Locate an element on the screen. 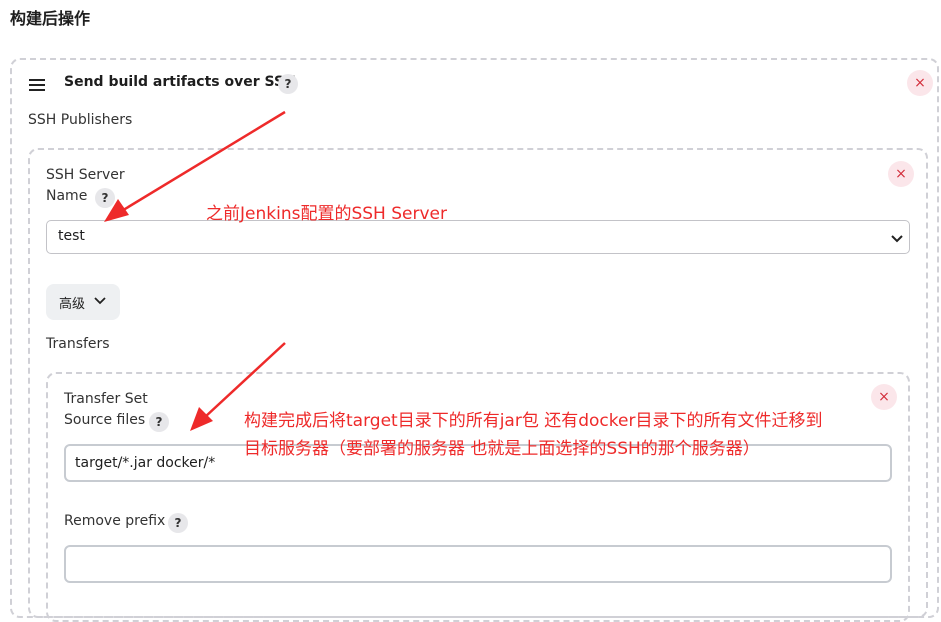  remove-prefix-input is located at coordinates (478, 564).